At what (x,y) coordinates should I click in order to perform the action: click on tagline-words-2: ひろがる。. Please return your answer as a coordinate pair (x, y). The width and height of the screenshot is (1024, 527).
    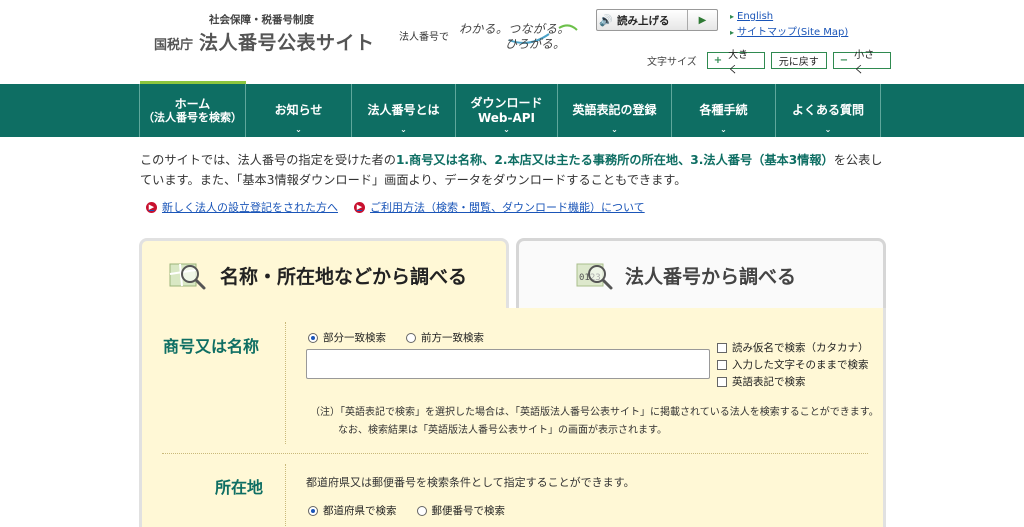
    Looking at the image, I should click on (535, 44).